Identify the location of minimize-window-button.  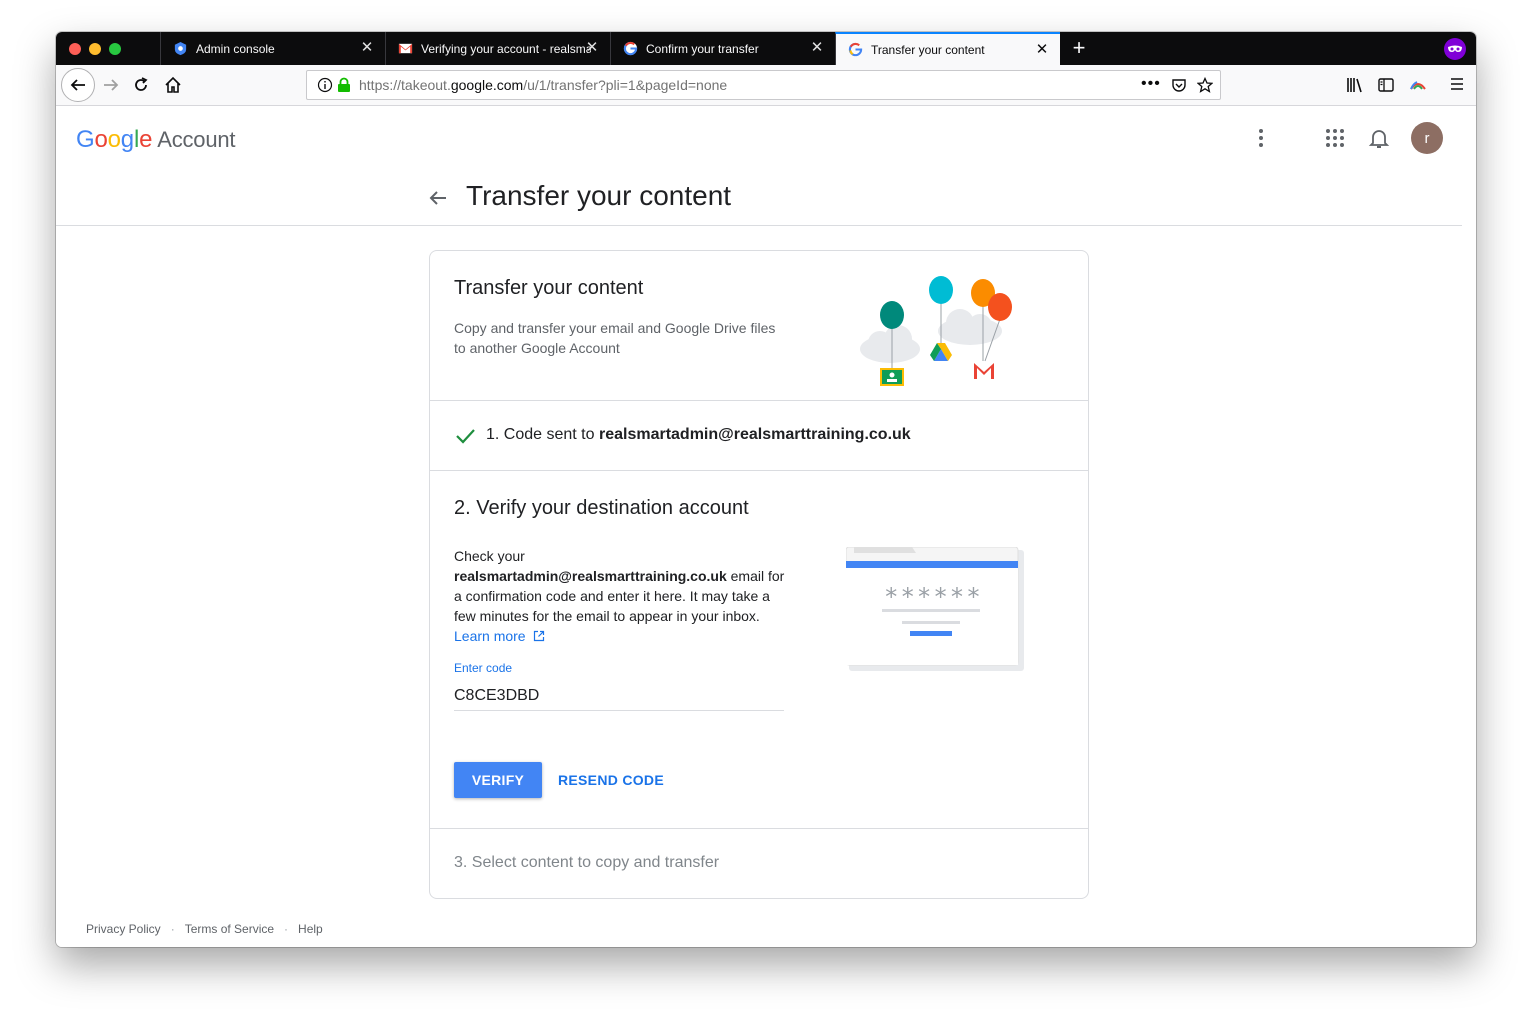
(95, 49).